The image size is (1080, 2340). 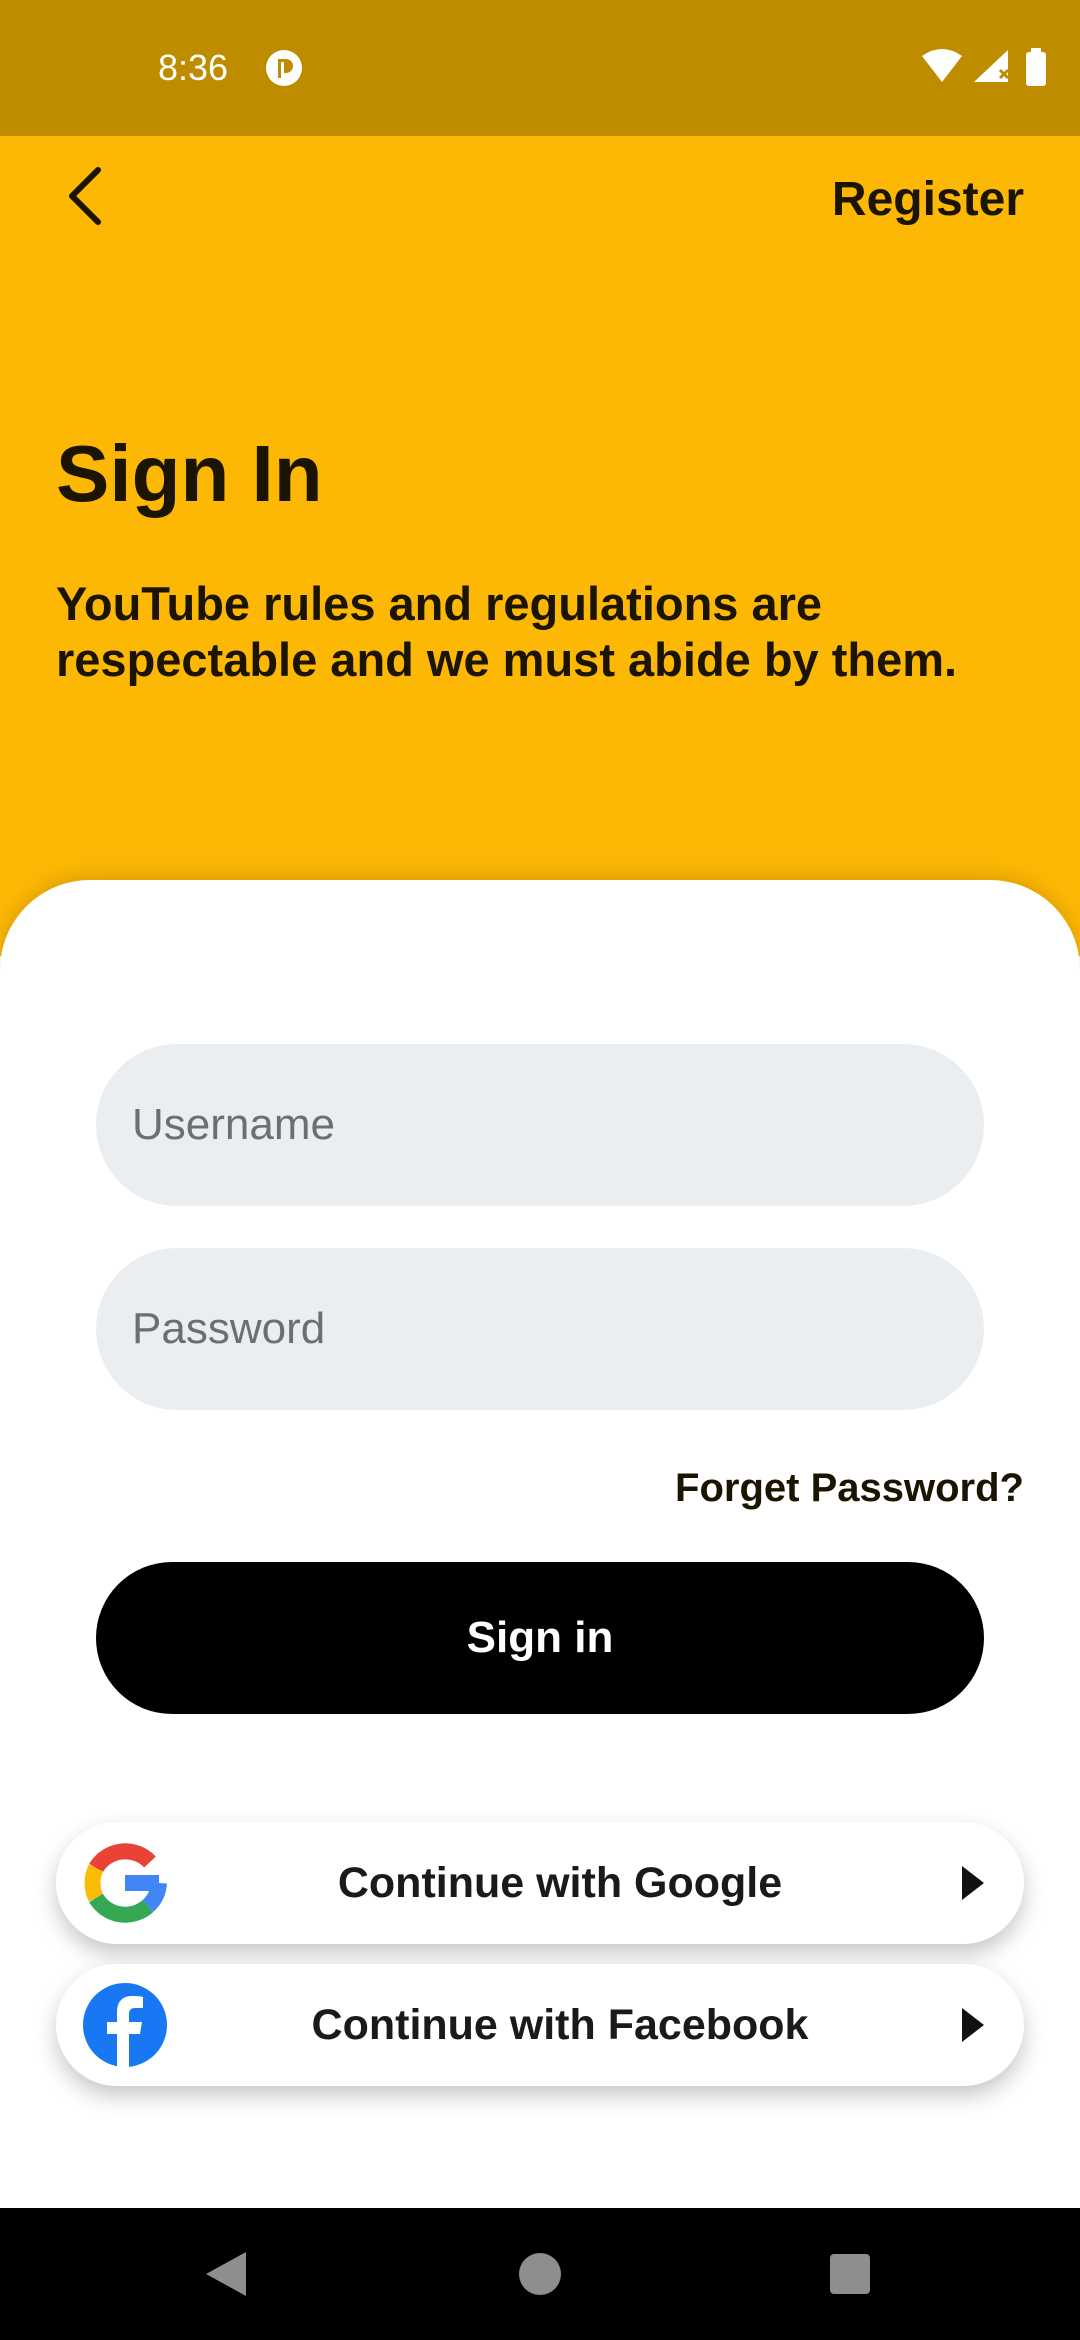 I want to click on username-field, so click(x=540, y=1125).